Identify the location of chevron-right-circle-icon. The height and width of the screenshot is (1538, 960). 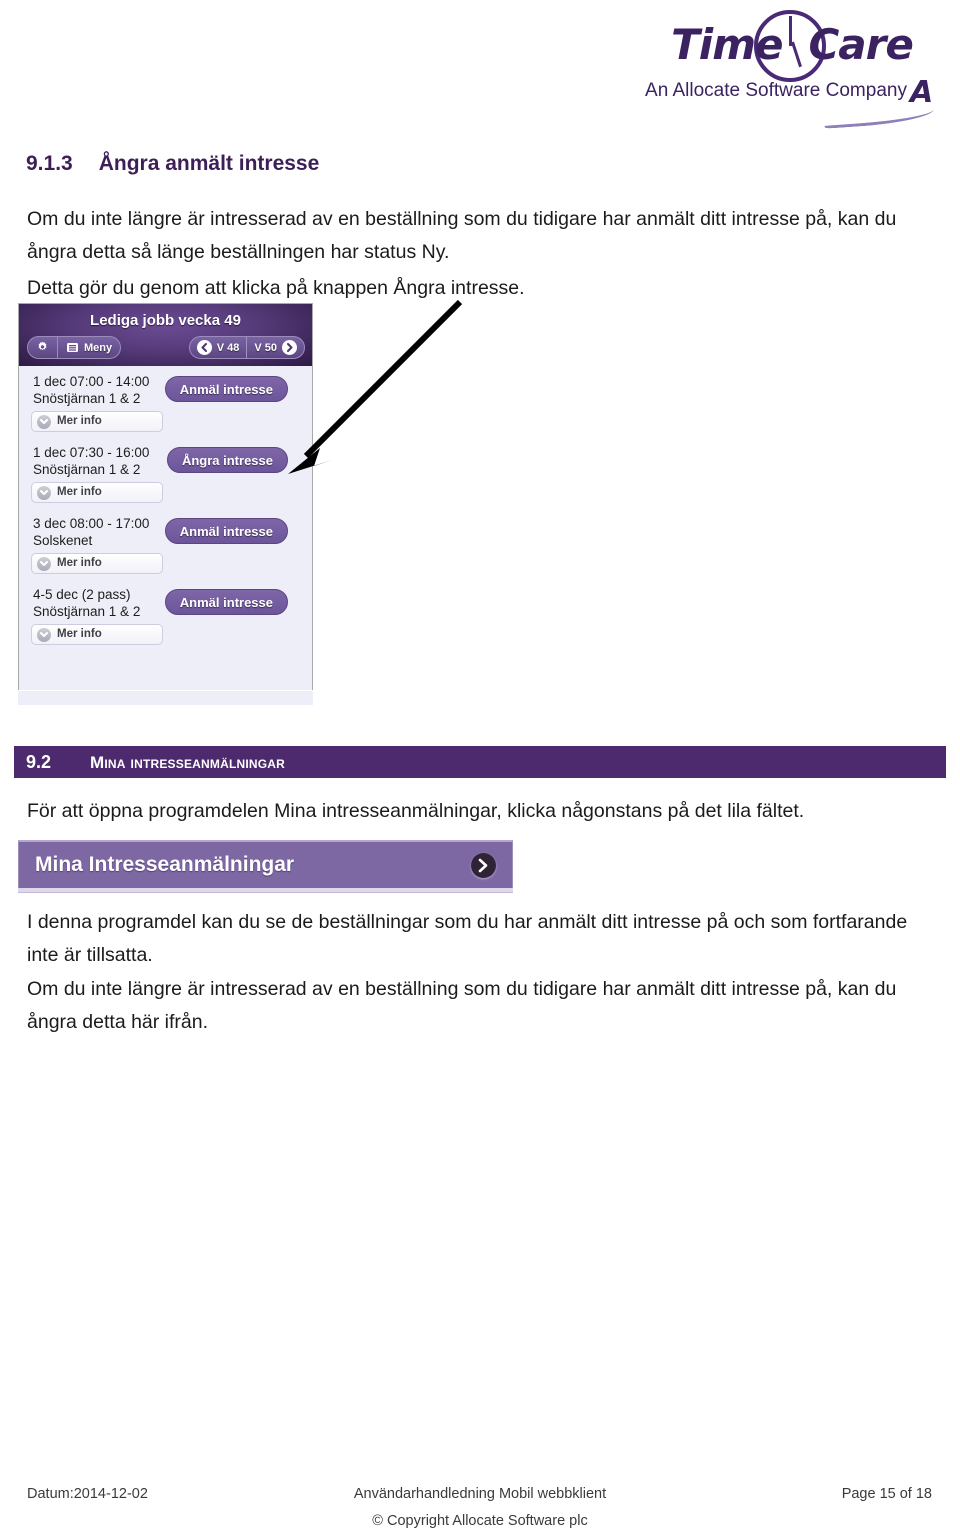
(483, 865).